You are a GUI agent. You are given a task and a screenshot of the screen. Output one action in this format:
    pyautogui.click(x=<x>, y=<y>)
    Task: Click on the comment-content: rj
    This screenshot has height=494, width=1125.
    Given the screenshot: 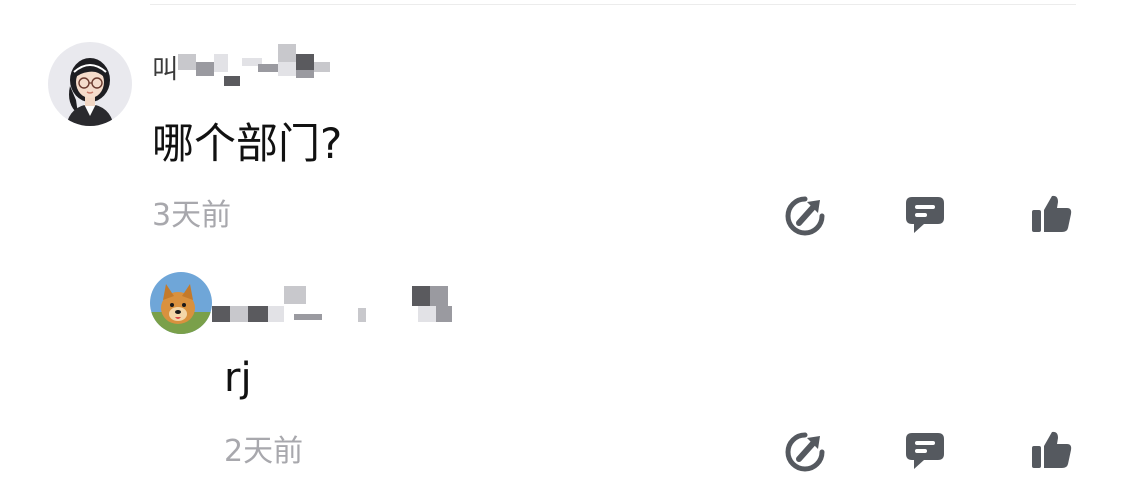 What is the action you would take?
    pyautogui.click(x=238, y=378)
    